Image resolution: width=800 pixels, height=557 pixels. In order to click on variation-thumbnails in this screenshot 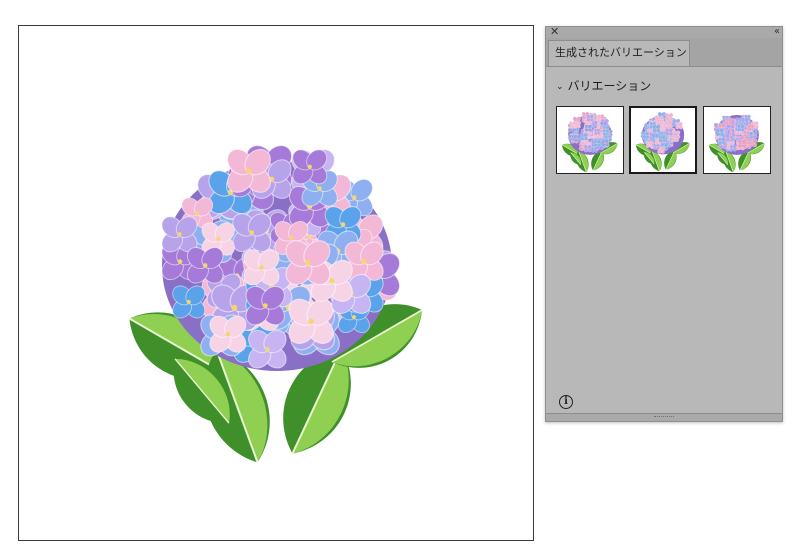, I will do `click(666, 141)`.